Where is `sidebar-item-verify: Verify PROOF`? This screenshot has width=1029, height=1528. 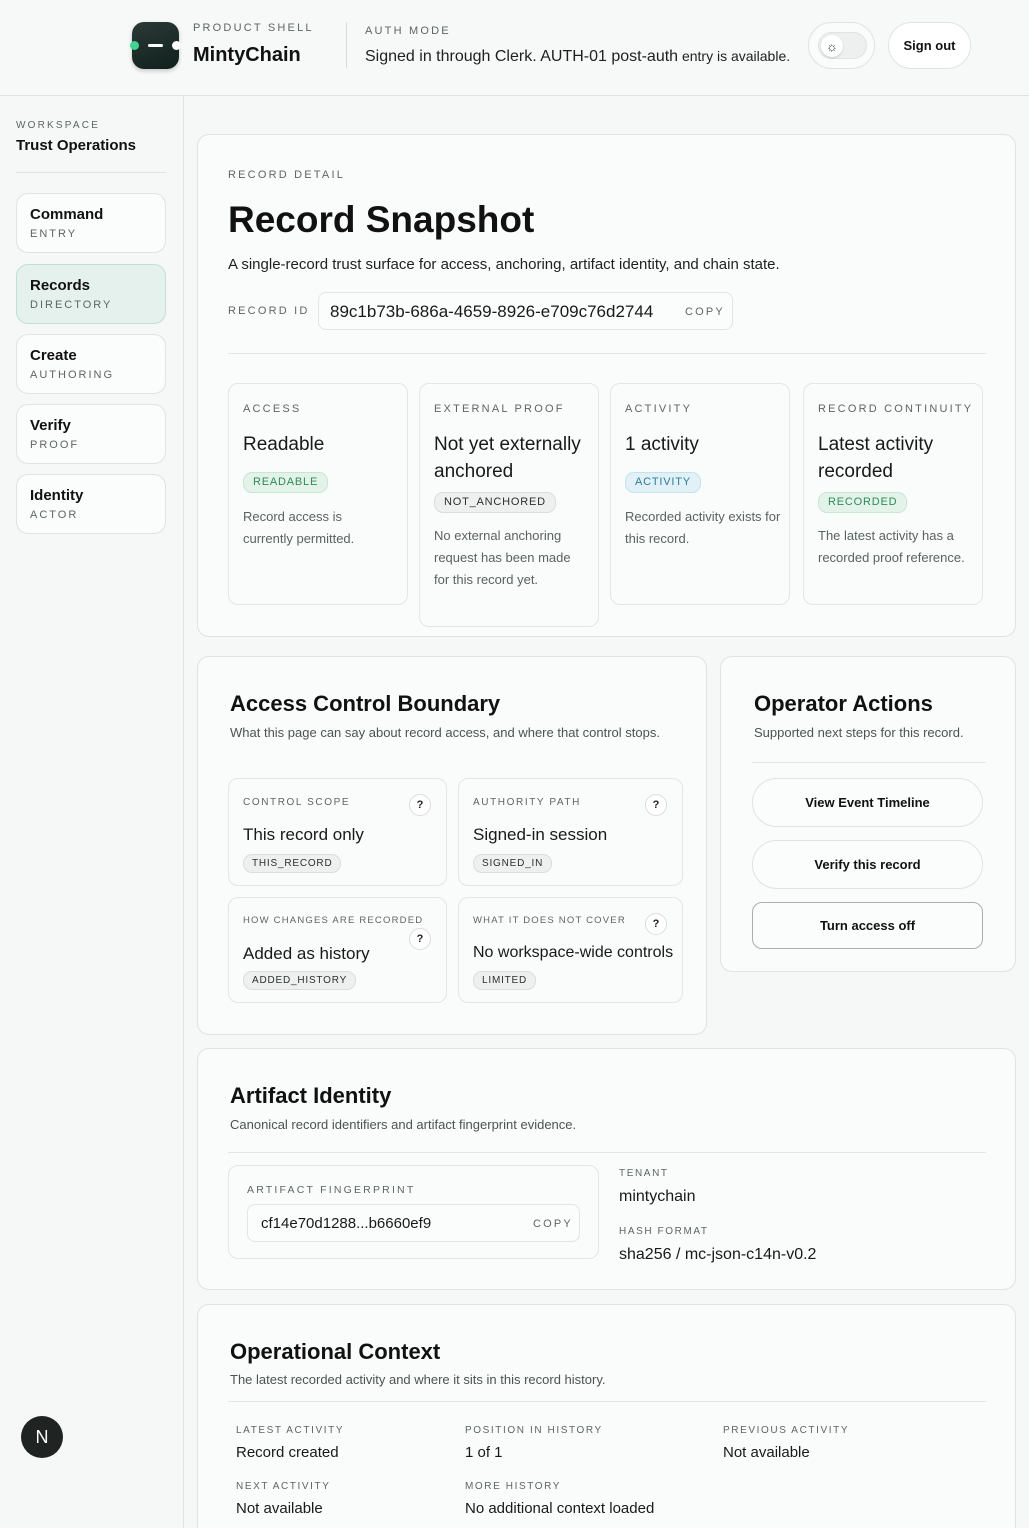
sidebar-item-verify: Verify PROOF is located at coordinates (91, 434).